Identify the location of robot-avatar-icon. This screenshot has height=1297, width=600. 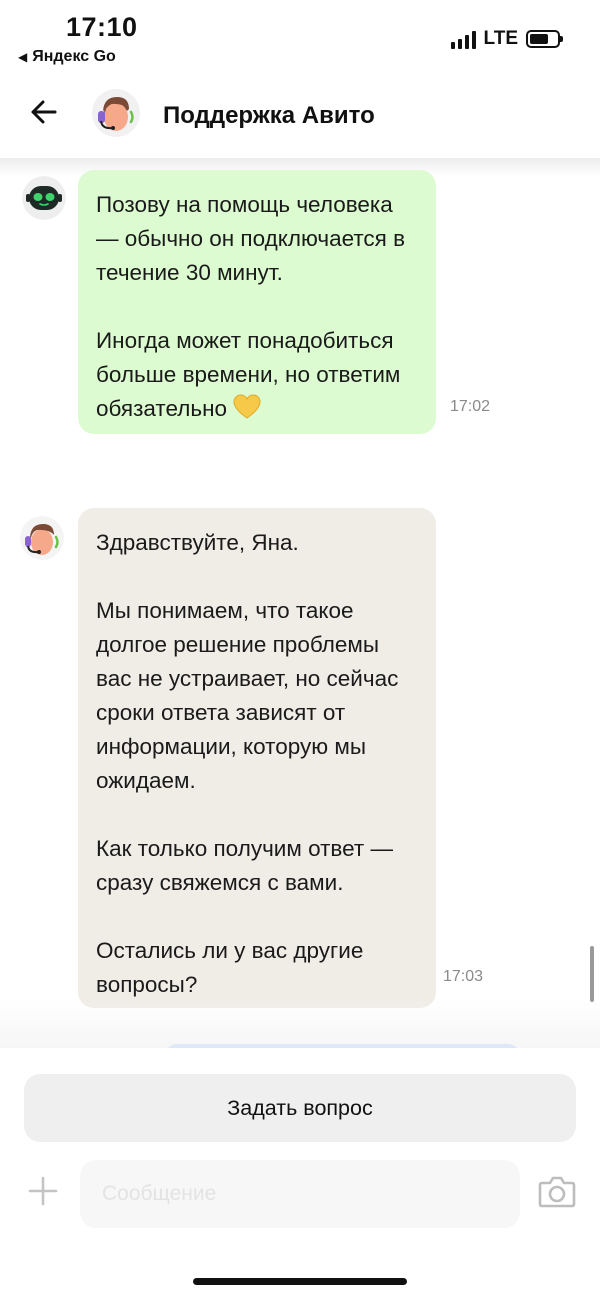
(44, 198).